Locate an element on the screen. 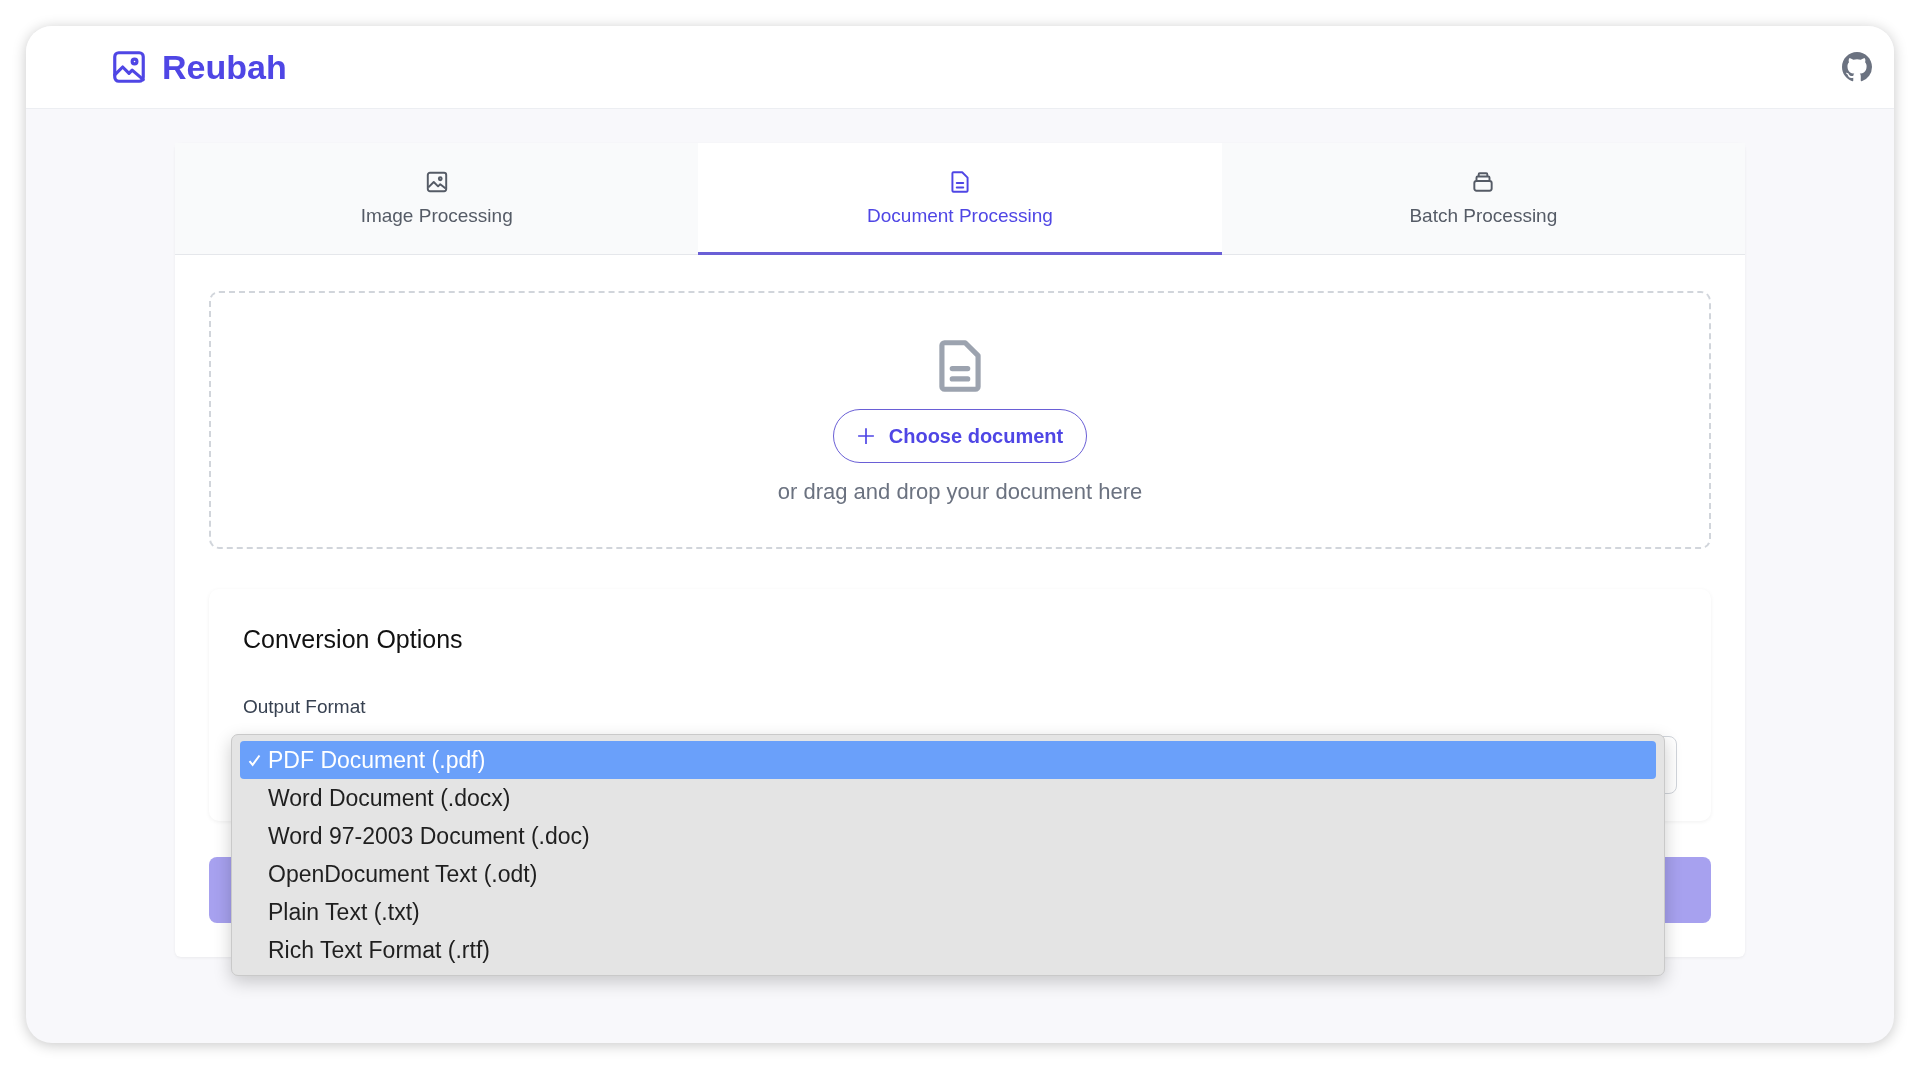 The height and width of the screenshot is (1069, 1920). dropdown-option: Word Document (.docx) is located at coordinates (948, 798).